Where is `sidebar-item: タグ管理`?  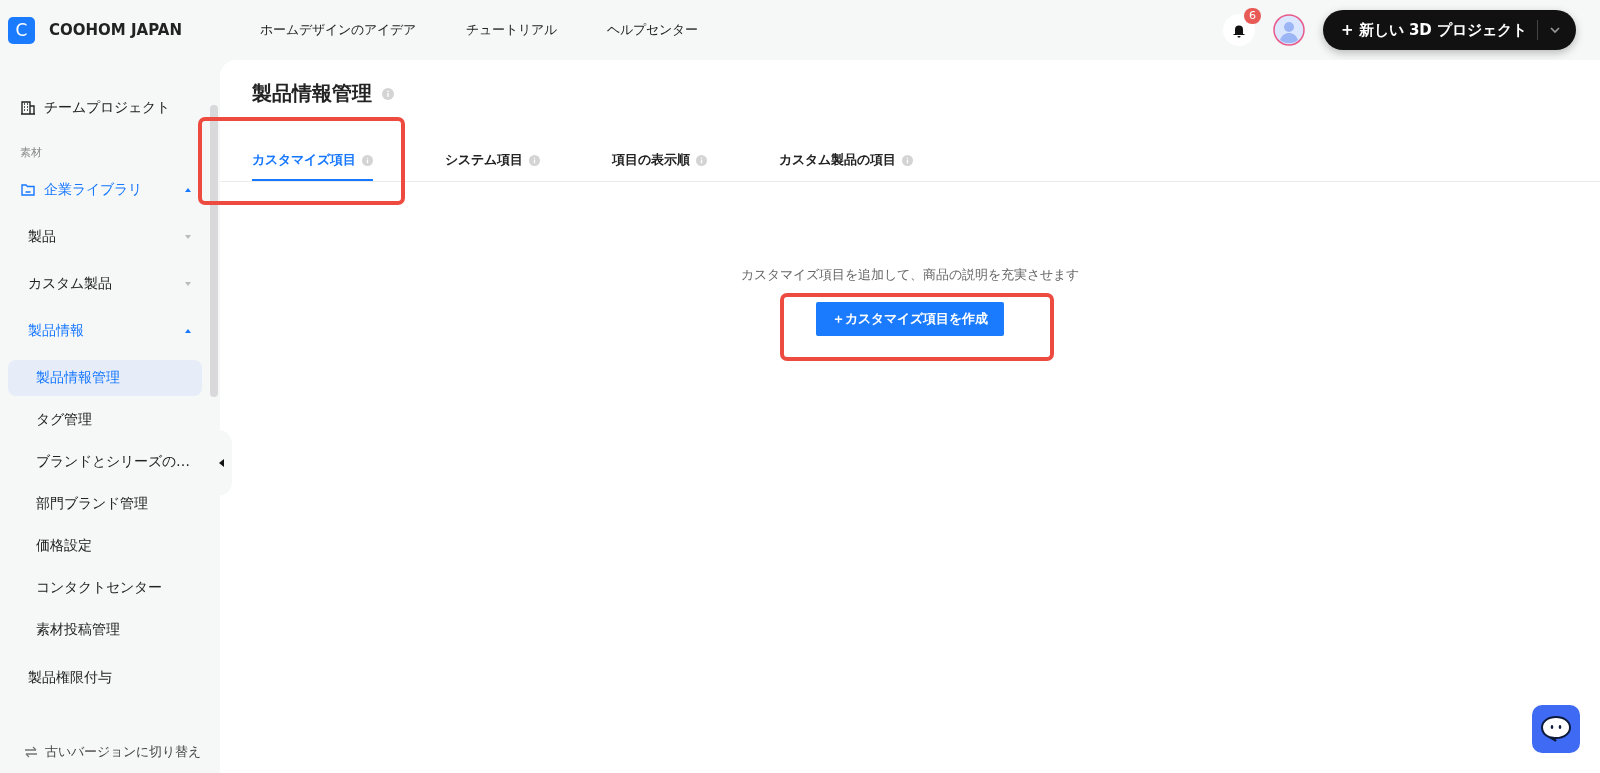 sidebar-item: タグ管理 is located at coordinates (105, 420).